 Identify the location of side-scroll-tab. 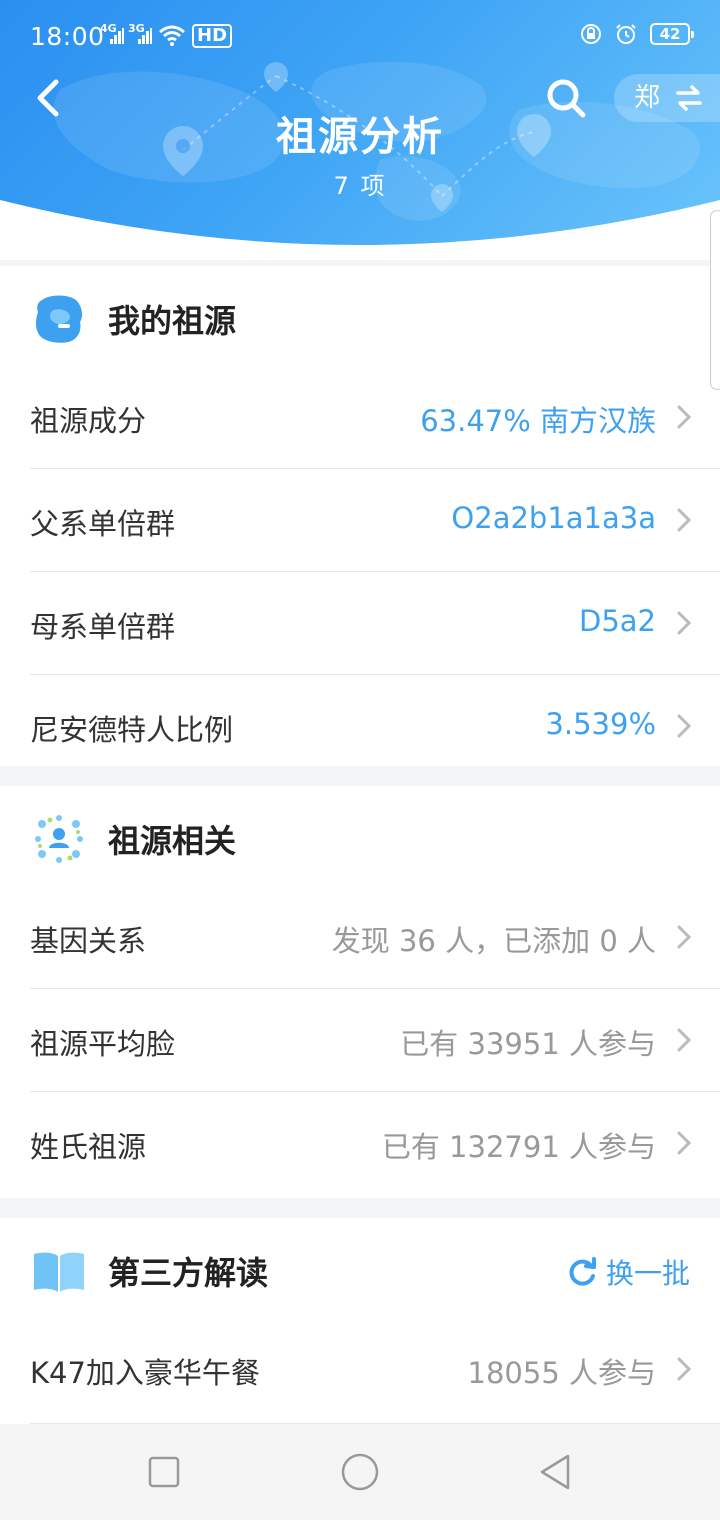
(715, 300).